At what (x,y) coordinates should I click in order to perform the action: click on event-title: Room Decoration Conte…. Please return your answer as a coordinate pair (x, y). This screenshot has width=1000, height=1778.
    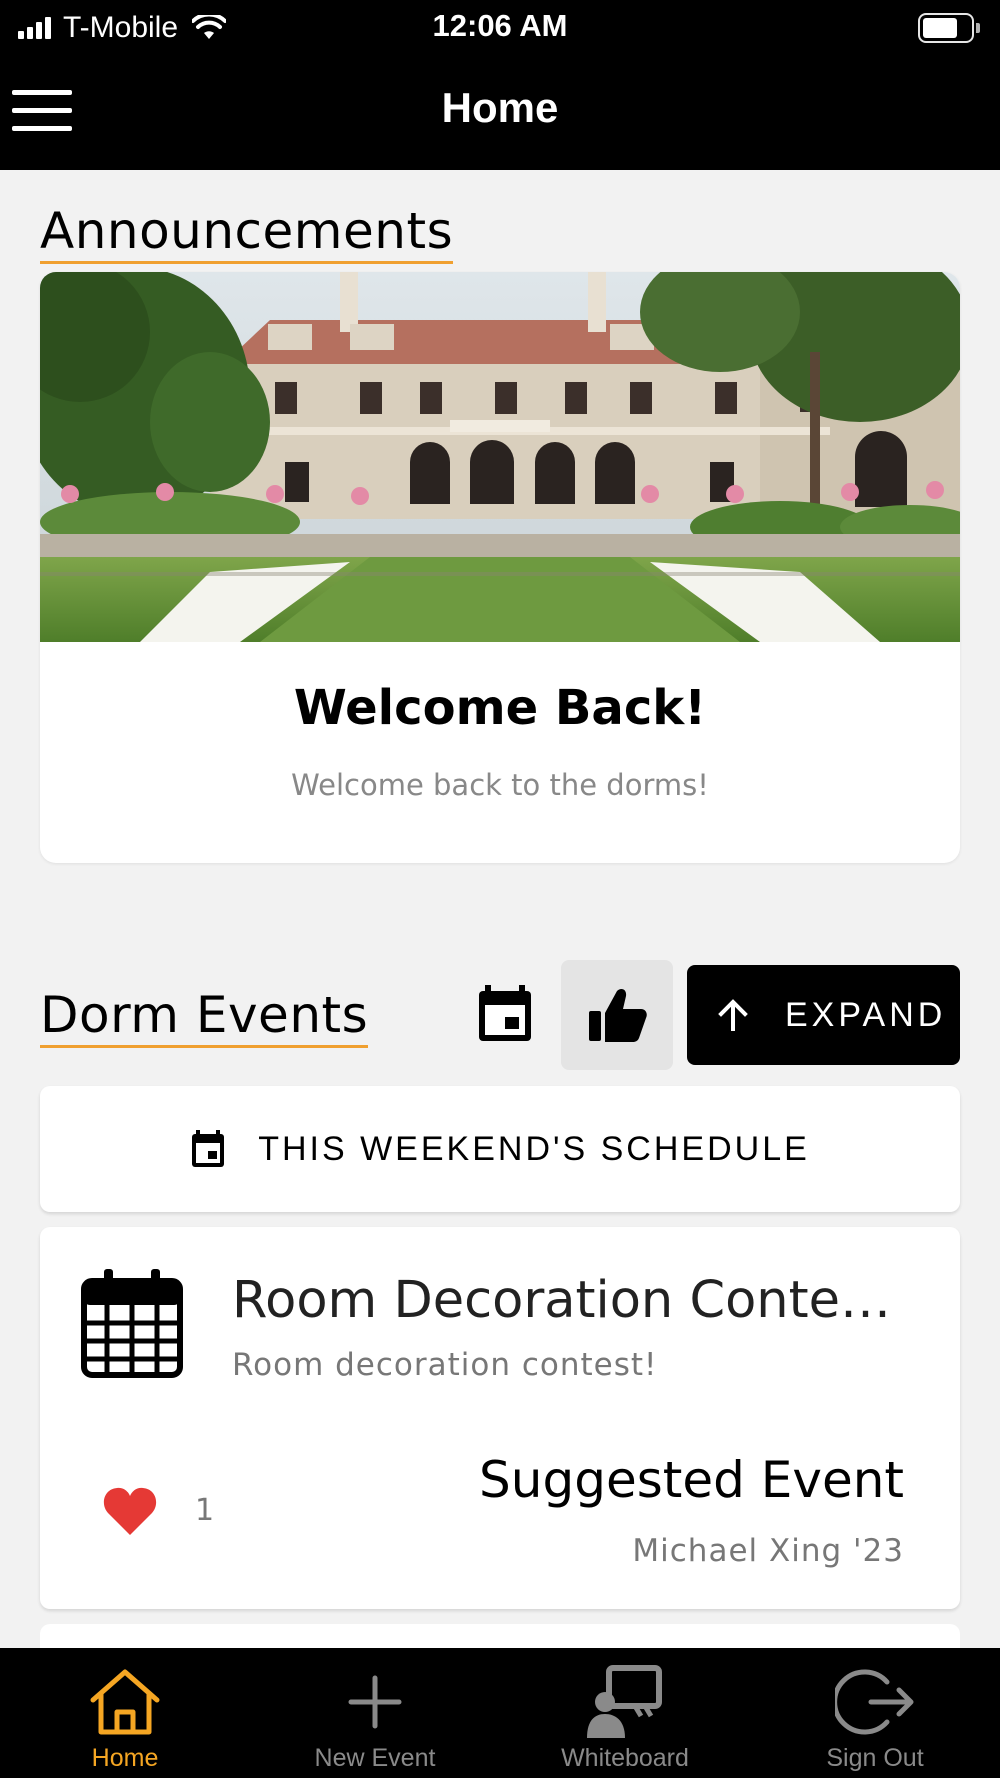
    Looking at the image, I should click on (561, 1300).